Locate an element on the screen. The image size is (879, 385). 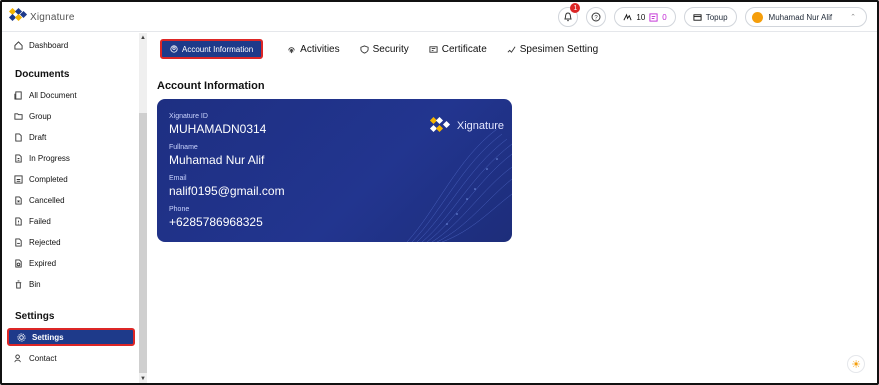
card-logo: Xignature is located at coordinates (466, 126).